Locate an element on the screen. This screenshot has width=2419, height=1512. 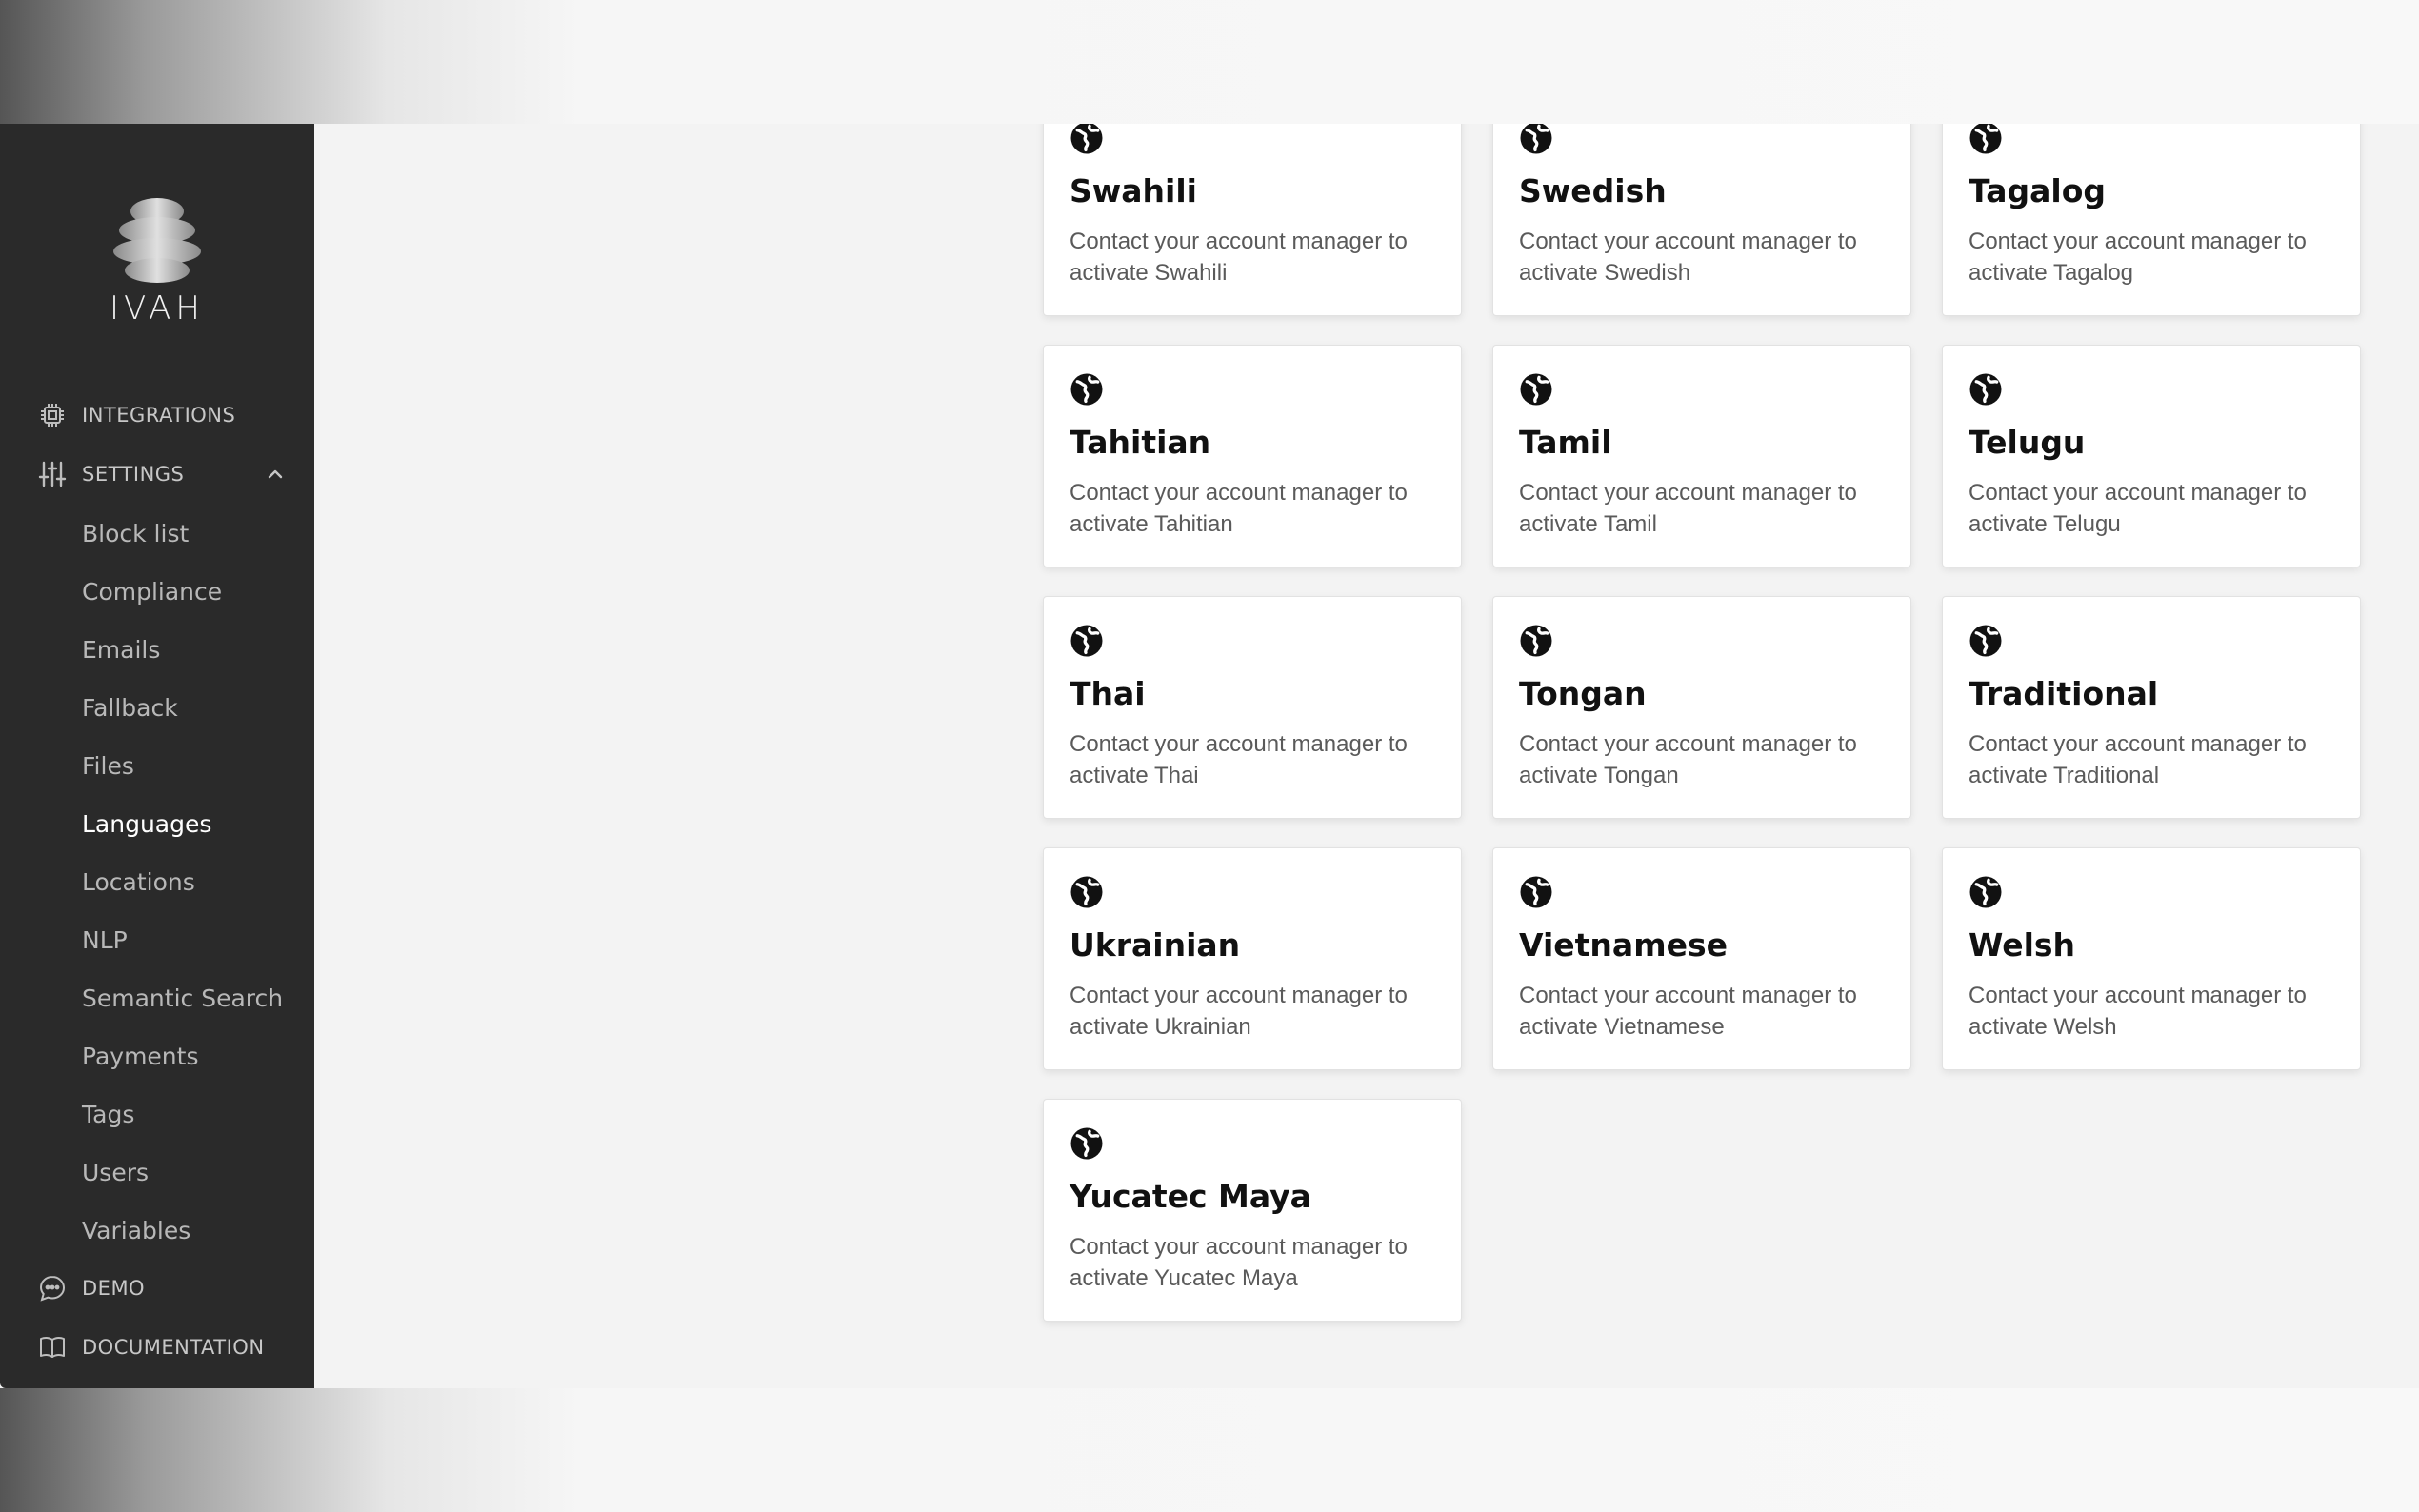
chevron-up-icon is located at coordinates (275, 474).